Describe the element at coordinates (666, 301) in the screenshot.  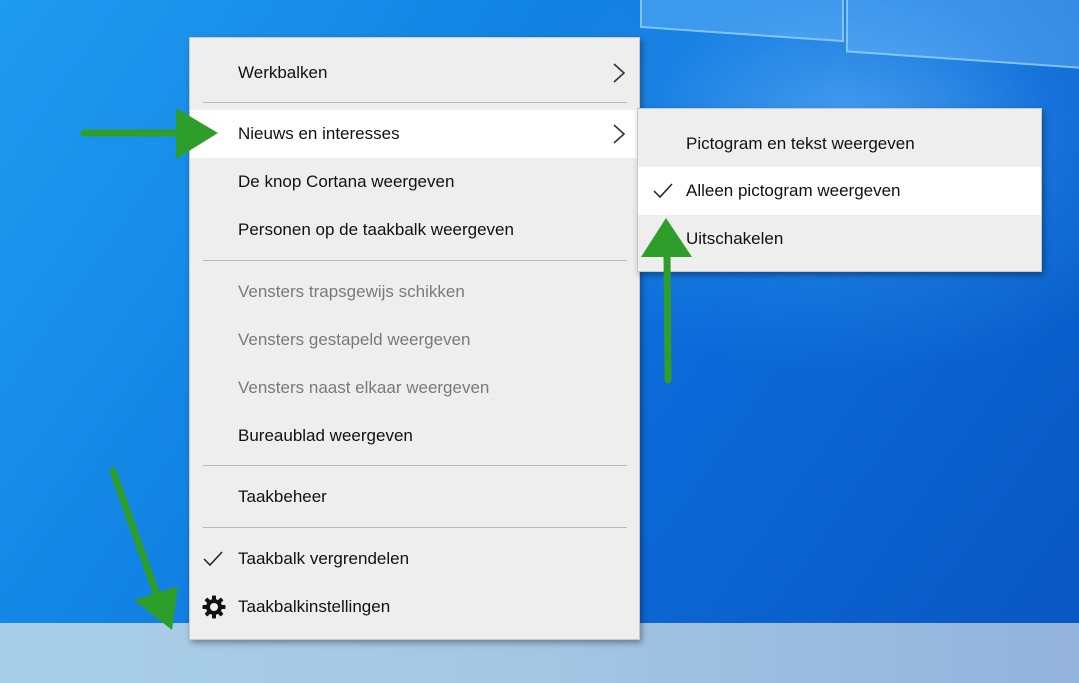
I see `green-arrow-up` at that location.